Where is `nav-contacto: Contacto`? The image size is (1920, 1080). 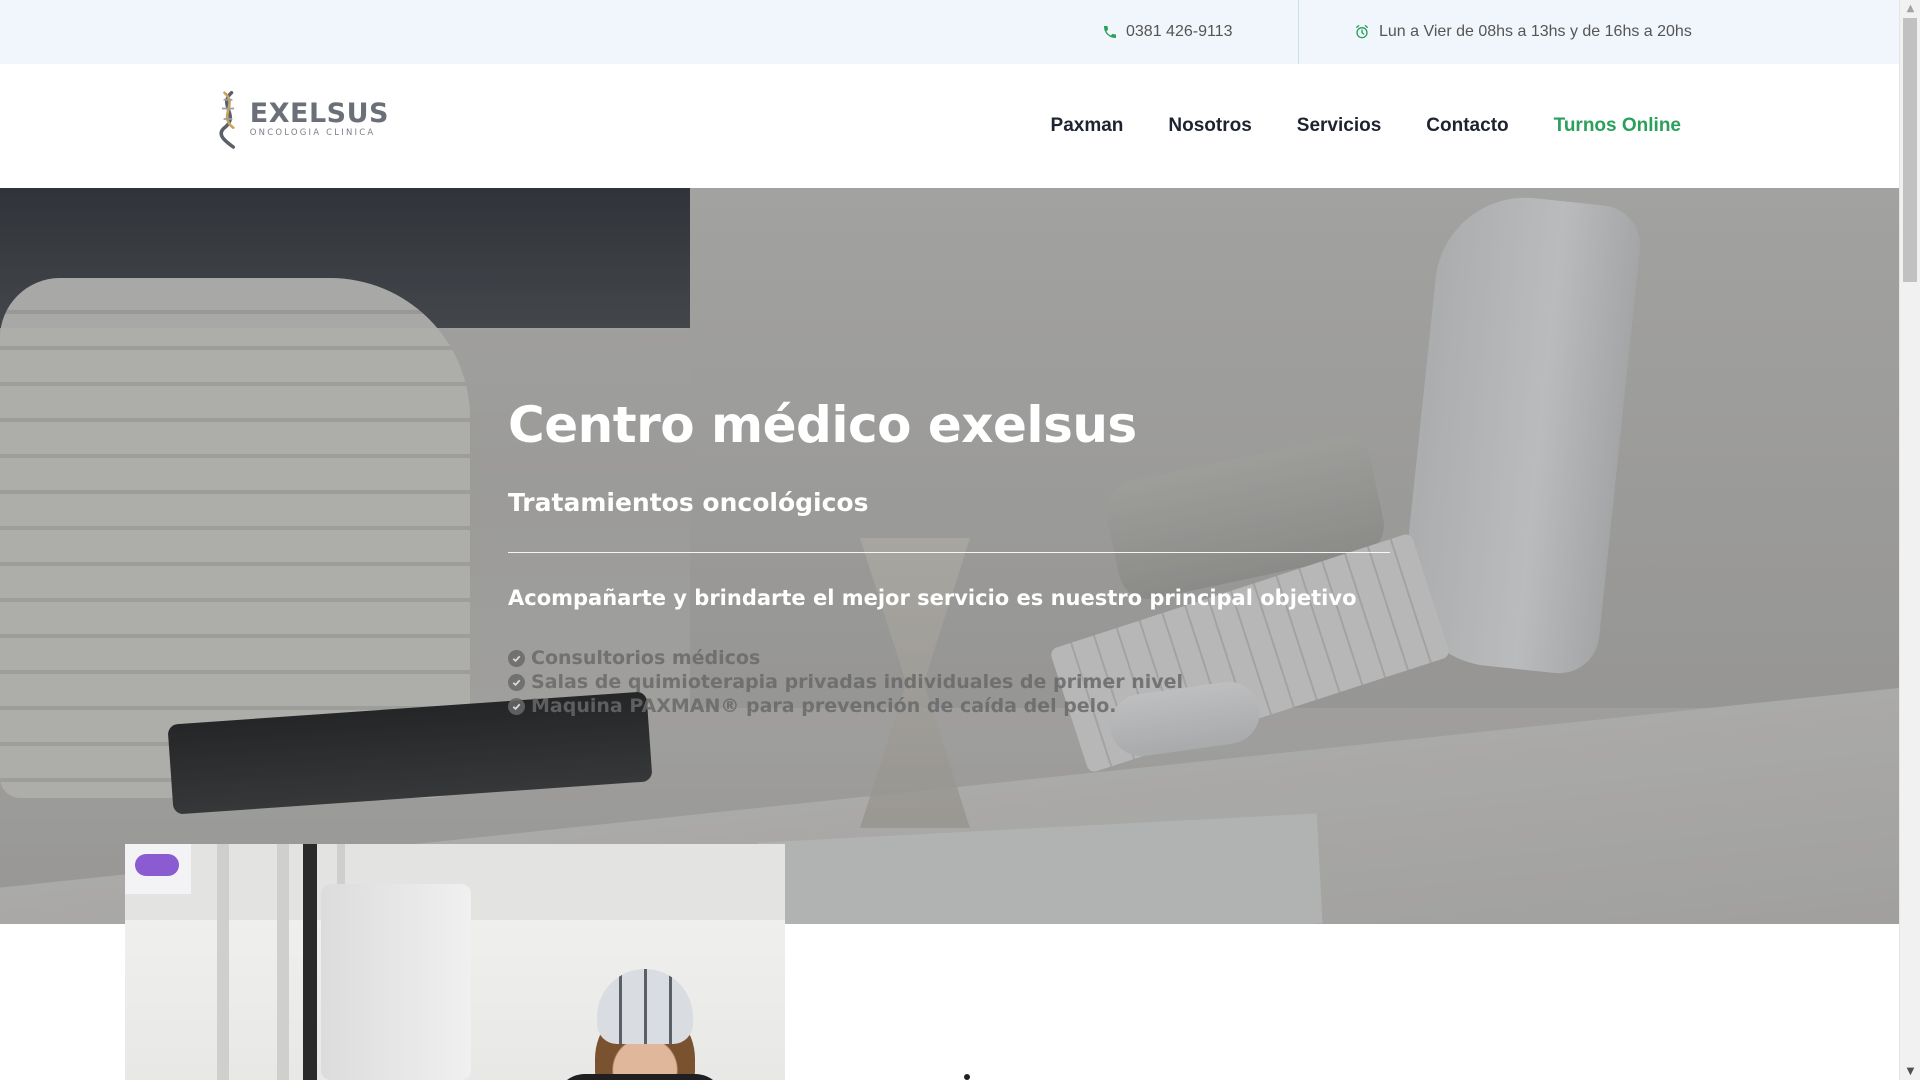
nav-contacto: Contacto is located at coordinates (1467, 126).